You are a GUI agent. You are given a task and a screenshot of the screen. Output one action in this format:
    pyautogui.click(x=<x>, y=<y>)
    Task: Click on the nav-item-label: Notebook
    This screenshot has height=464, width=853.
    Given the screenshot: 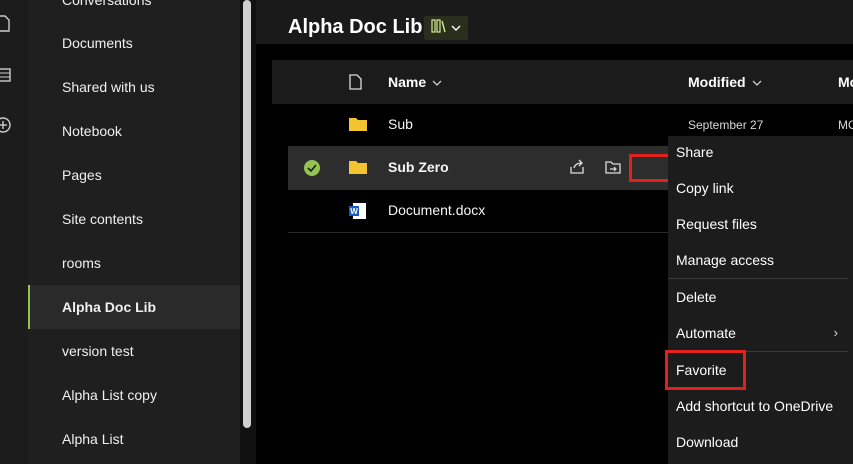 What is the action you would take?
    pyautogui.click(x=92, y=131)
    